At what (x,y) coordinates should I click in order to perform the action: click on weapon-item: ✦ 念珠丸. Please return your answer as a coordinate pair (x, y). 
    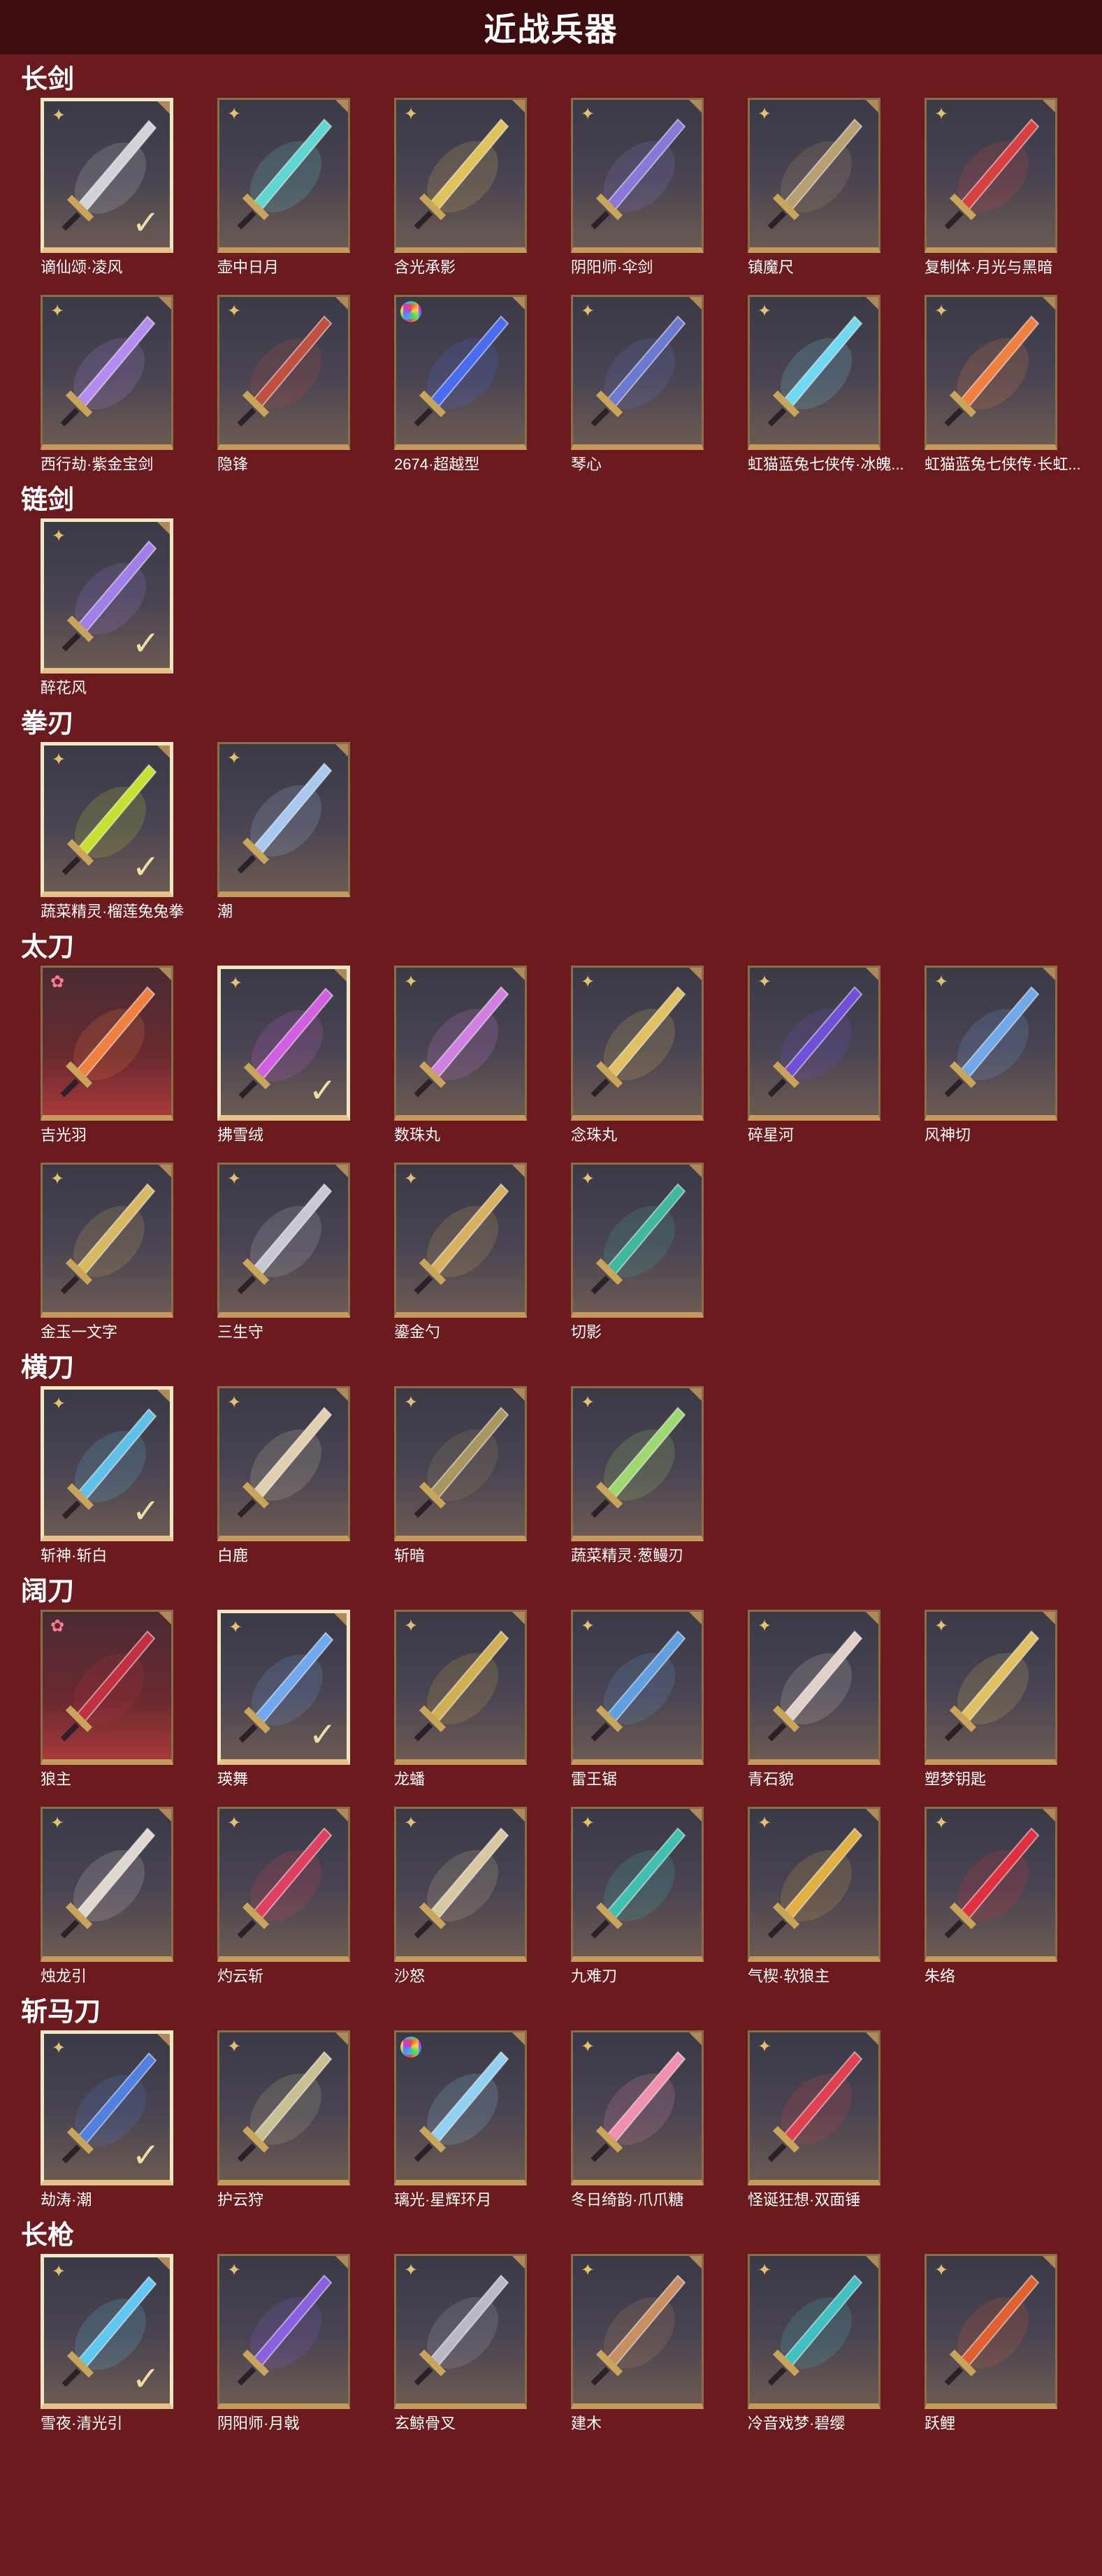
    Looking at the image, I should click on (637, 1056).